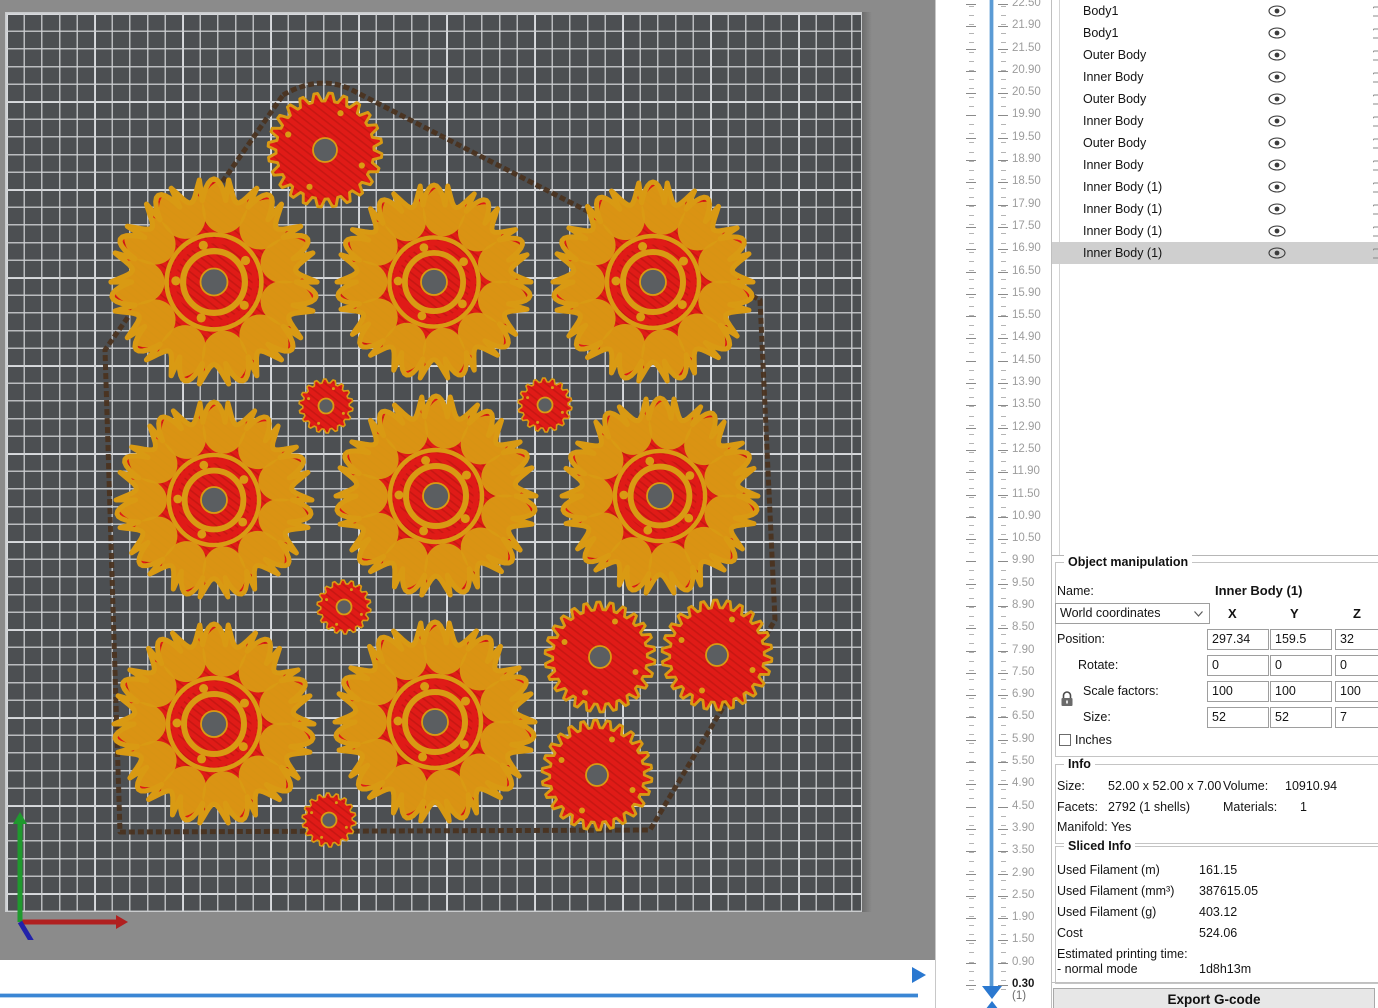  Describe the element at coordinates (1026, 471) in the screenshot. I see `layer-tick-label: 11.90` at that location.